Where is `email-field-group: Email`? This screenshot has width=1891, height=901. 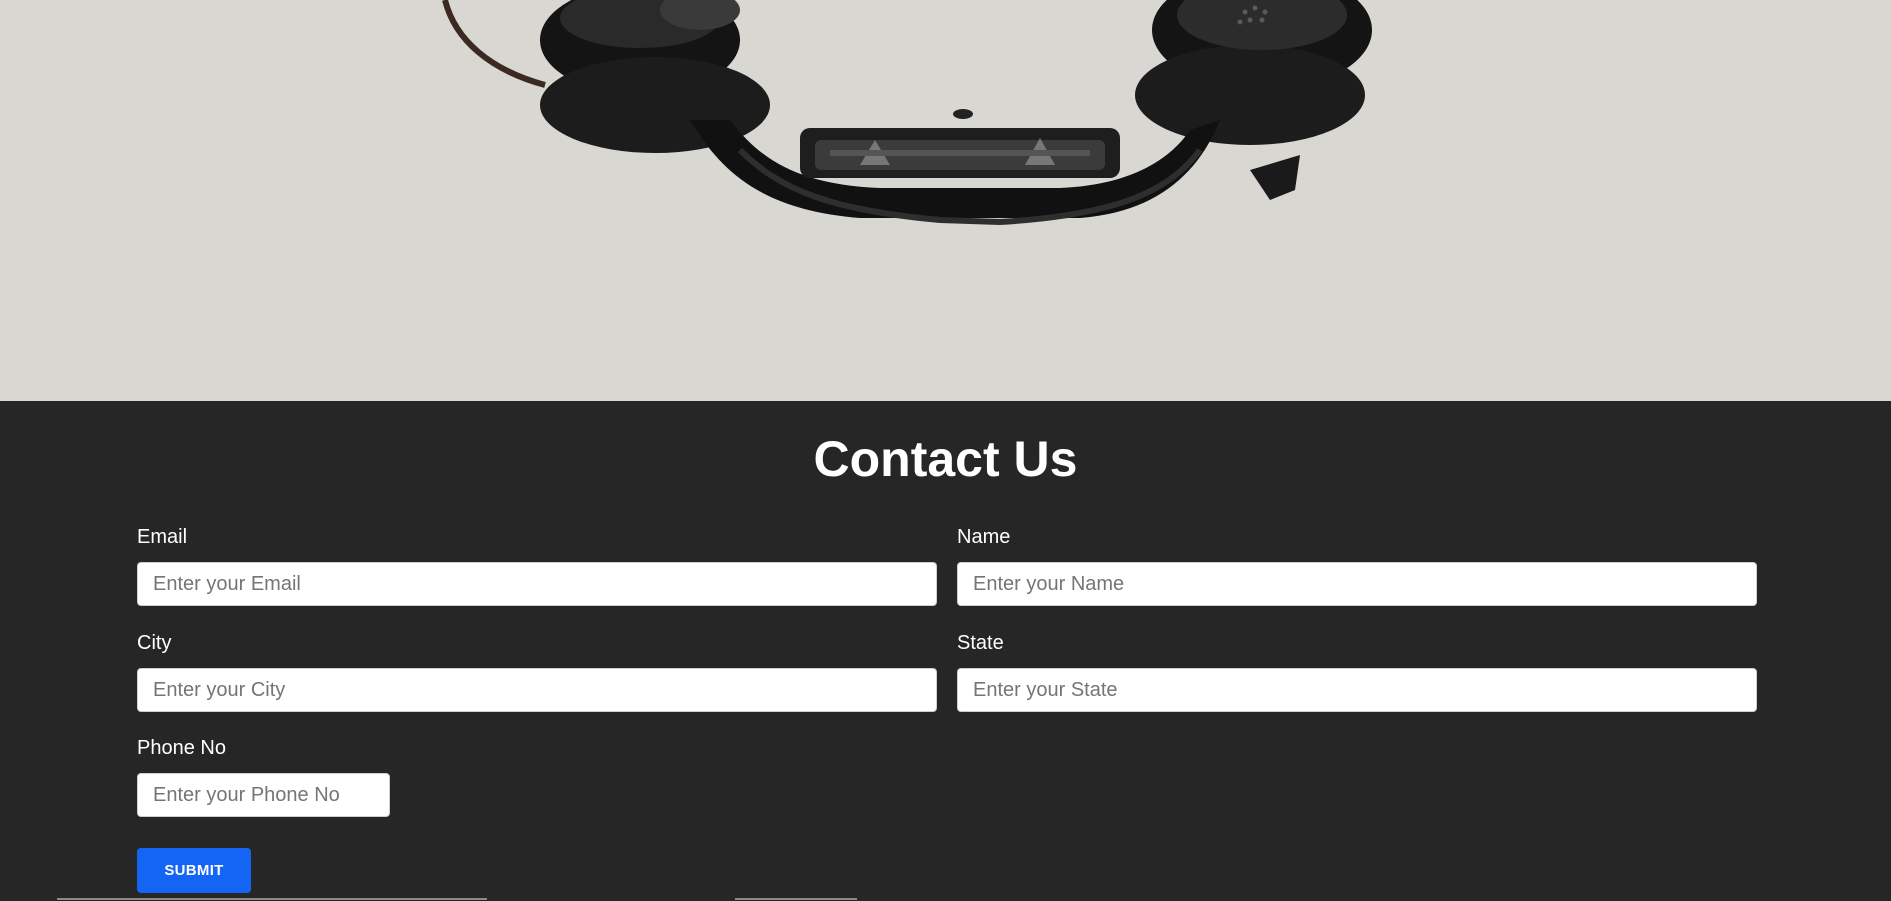
email-field-group: Email is located at coordinates (537, 565).